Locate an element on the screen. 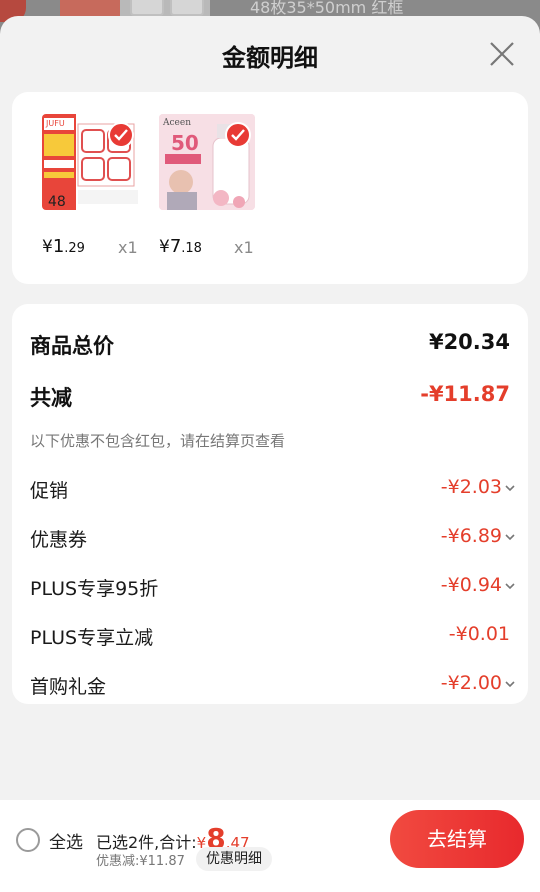 This screenshot has height=892, width=540. product-badge: 50 is located at coordinates (185, 143).